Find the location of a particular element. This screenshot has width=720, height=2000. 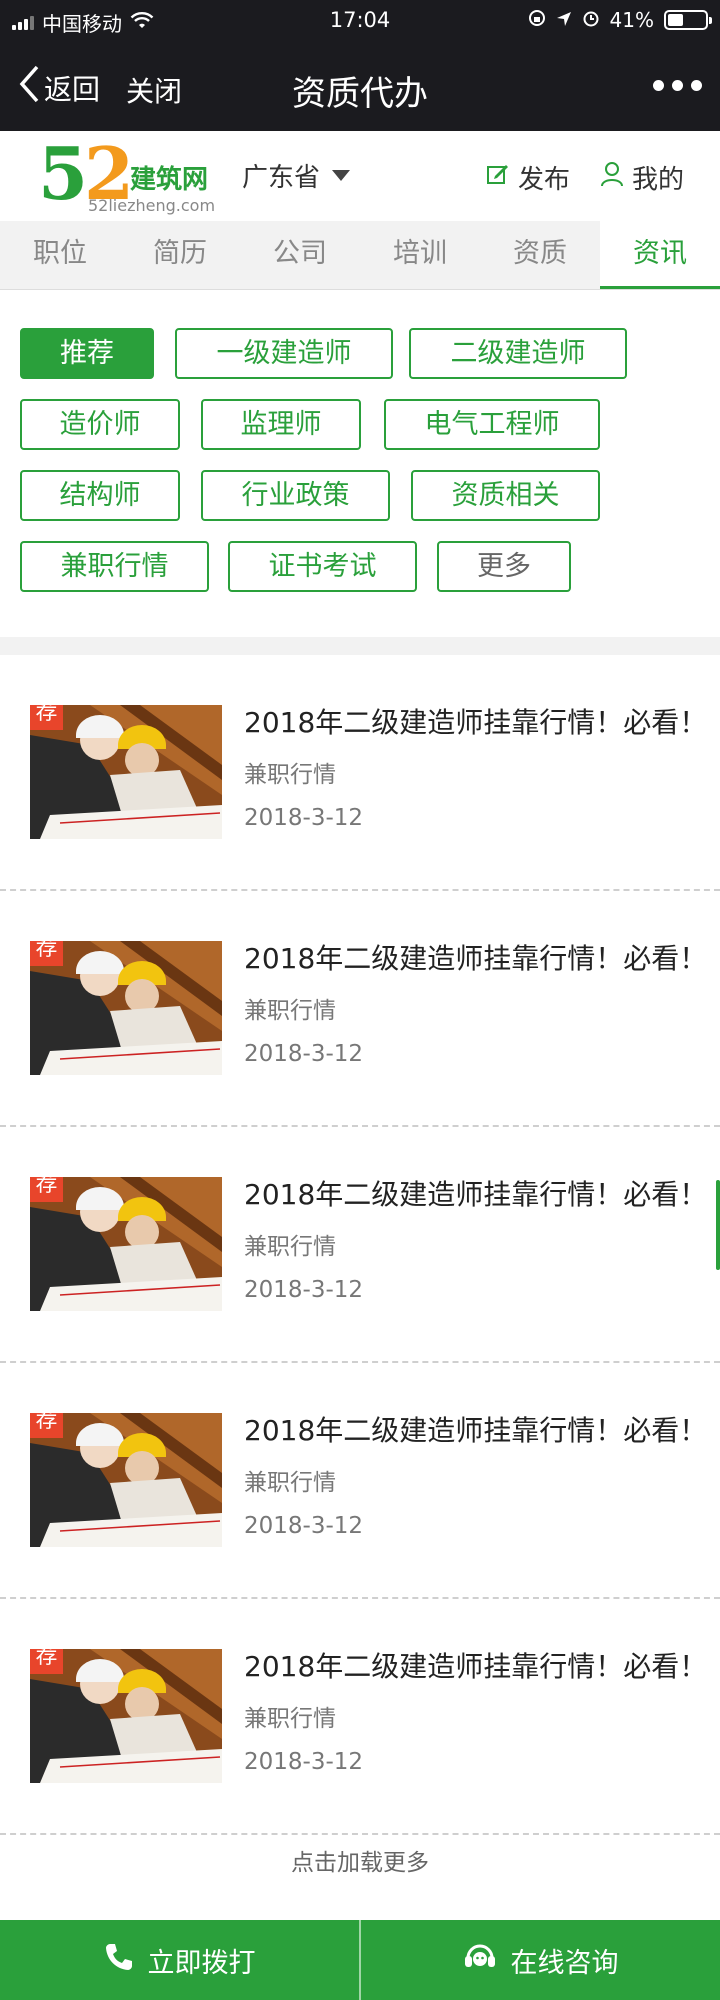

logo-domain: 52liezheng.com is located at coordinates (152, 205).